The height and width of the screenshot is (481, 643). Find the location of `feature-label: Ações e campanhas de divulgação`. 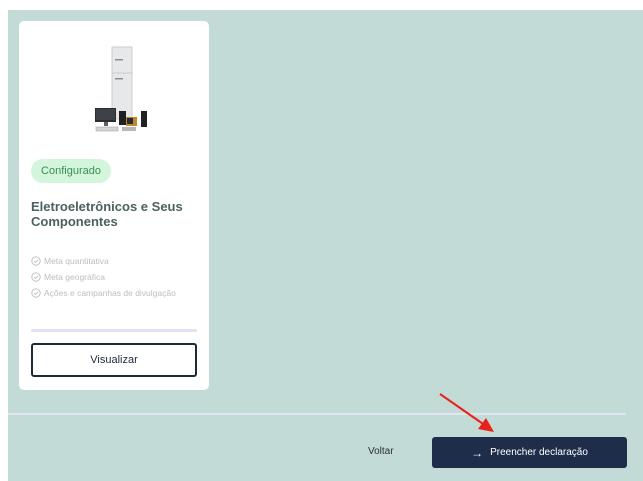

feature-label: Ações e campanhas de divulgação is located at coordinates (110, 293).